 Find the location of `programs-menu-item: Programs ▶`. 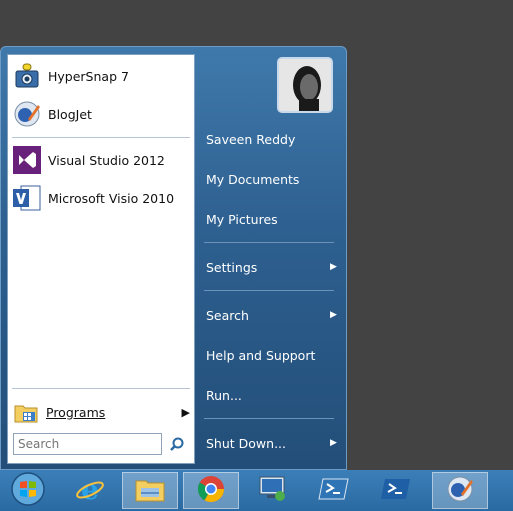

programs-menu-item: Programs ▶ is located at coordinates (102, 412).